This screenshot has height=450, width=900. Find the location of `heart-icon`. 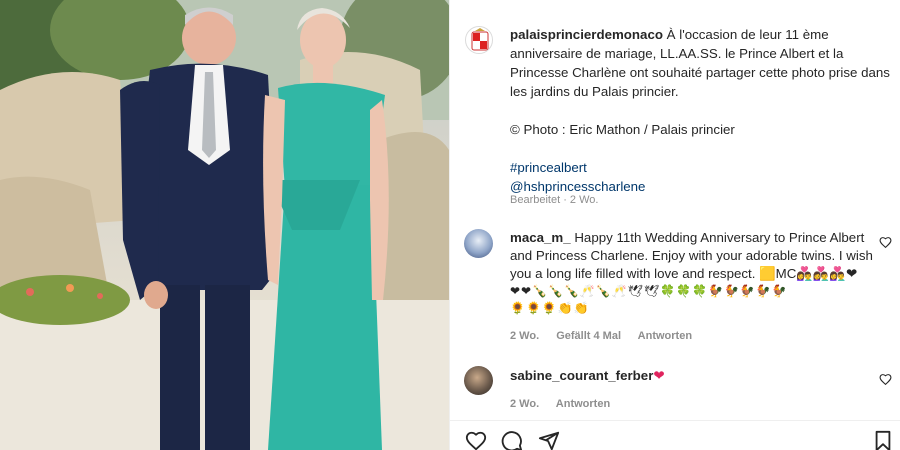

heart-icon is located at coordinates (476, 440).